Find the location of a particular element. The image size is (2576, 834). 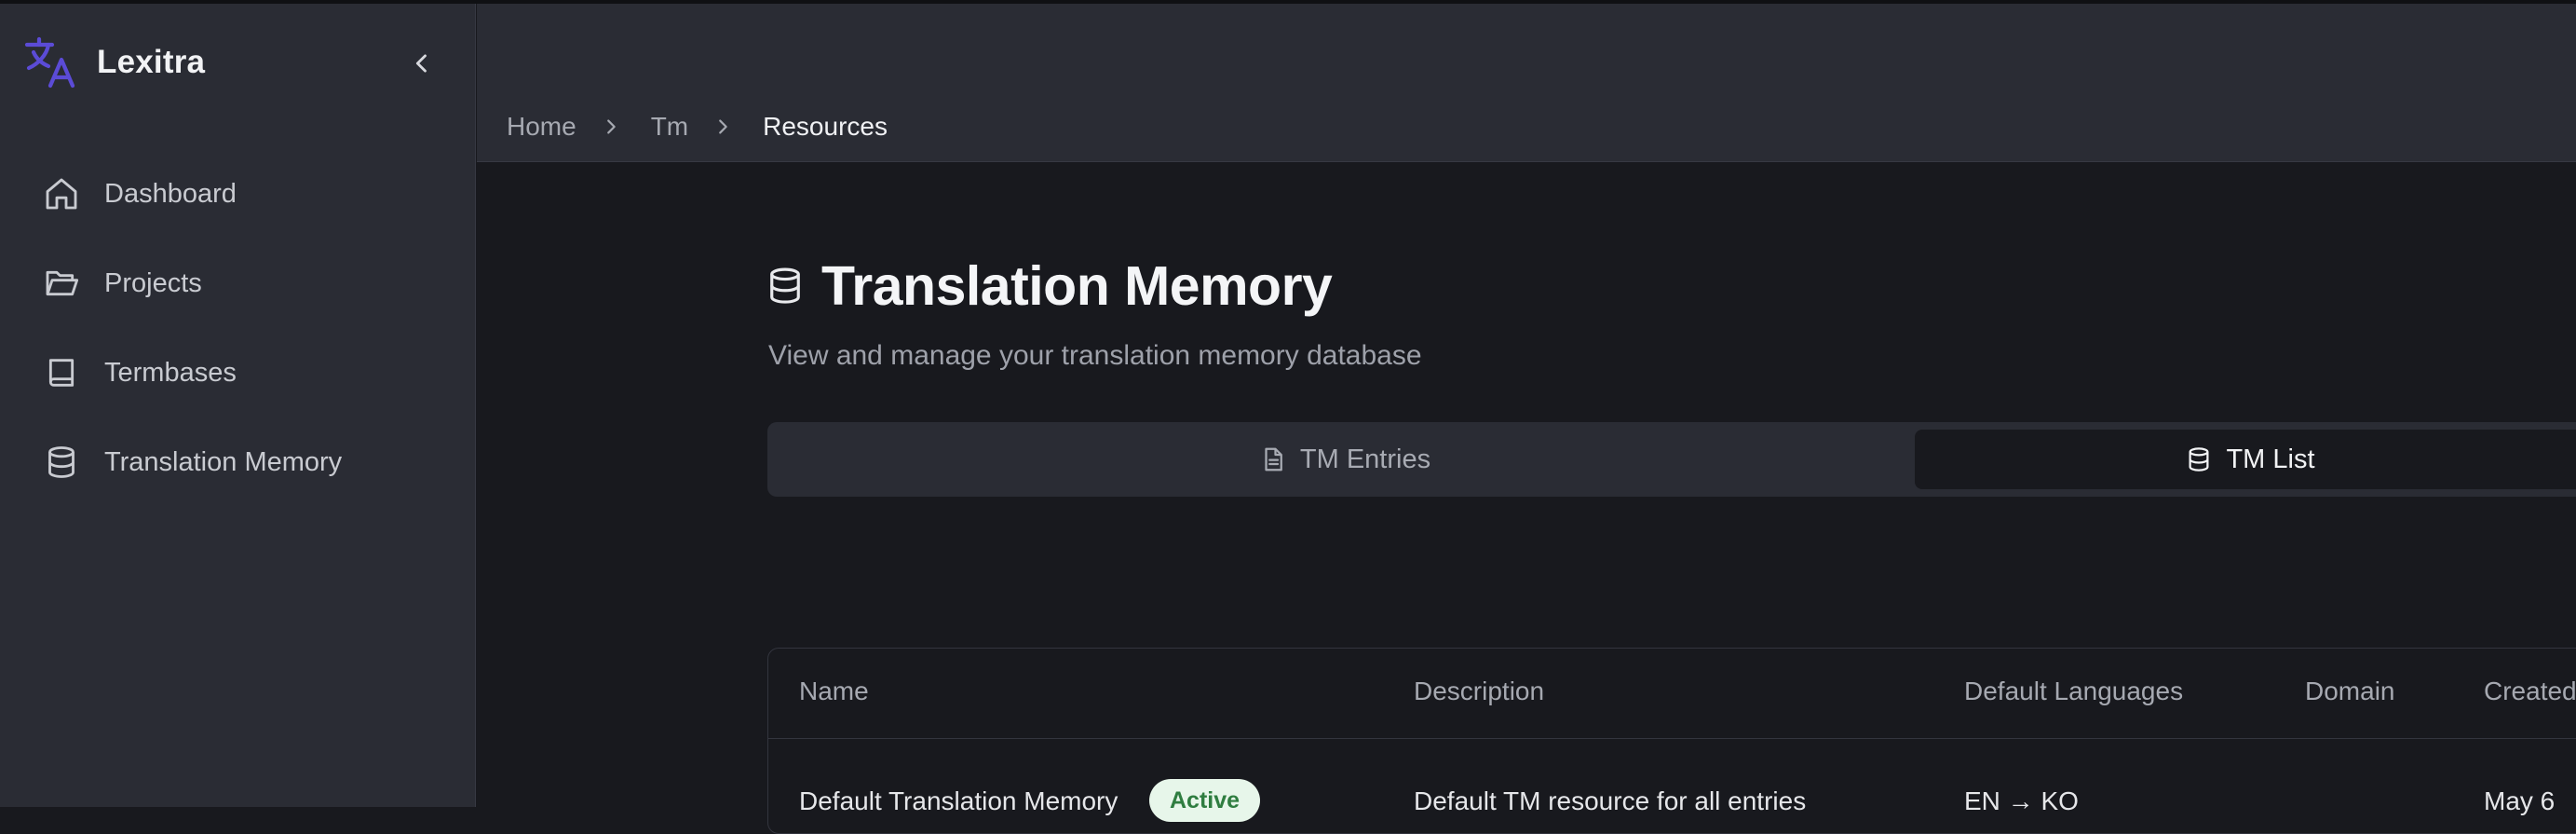

breadcrumb-home: Home is located at coordinates (541, 127).